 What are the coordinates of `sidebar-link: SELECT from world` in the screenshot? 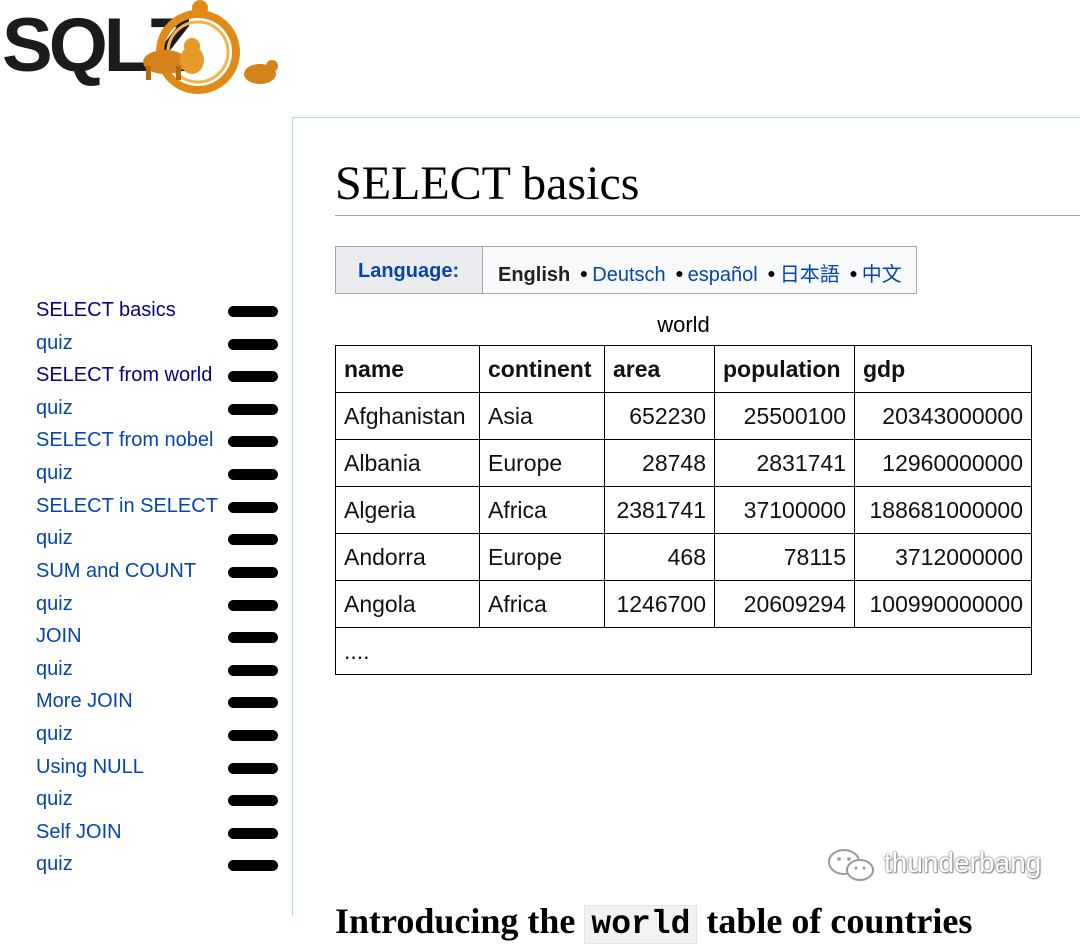 It's located at (124, 375).